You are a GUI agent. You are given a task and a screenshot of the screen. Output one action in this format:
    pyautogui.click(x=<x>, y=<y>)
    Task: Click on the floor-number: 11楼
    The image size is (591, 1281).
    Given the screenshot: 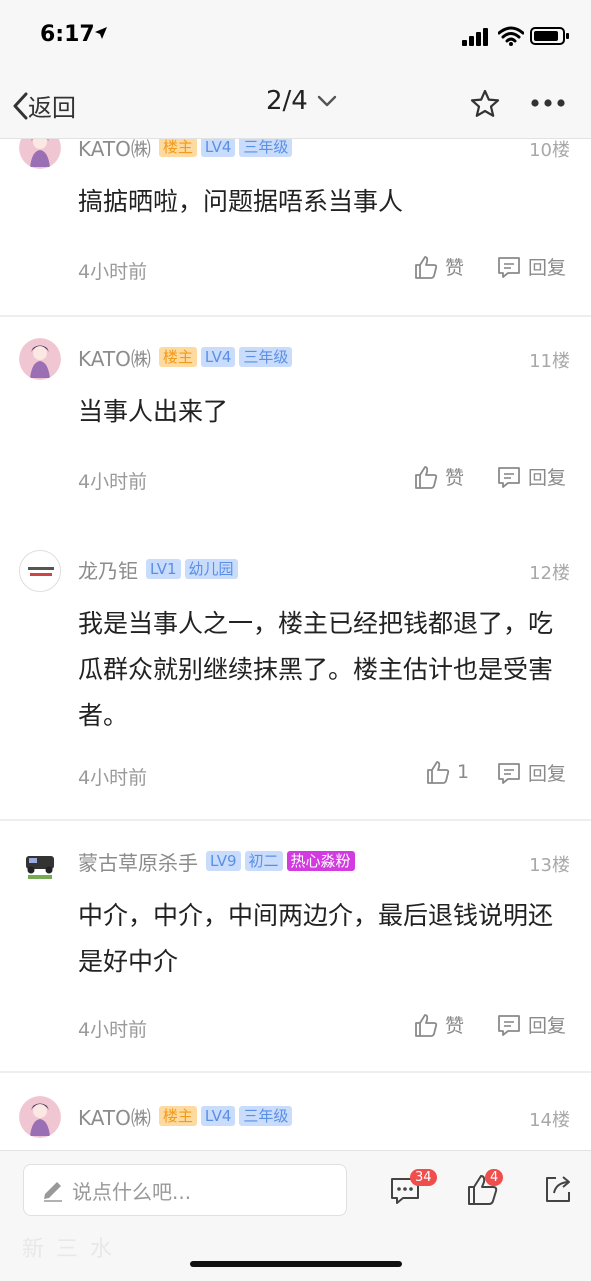 What is the action you would take?
    pyautogui.click(x=549, y=361)
    